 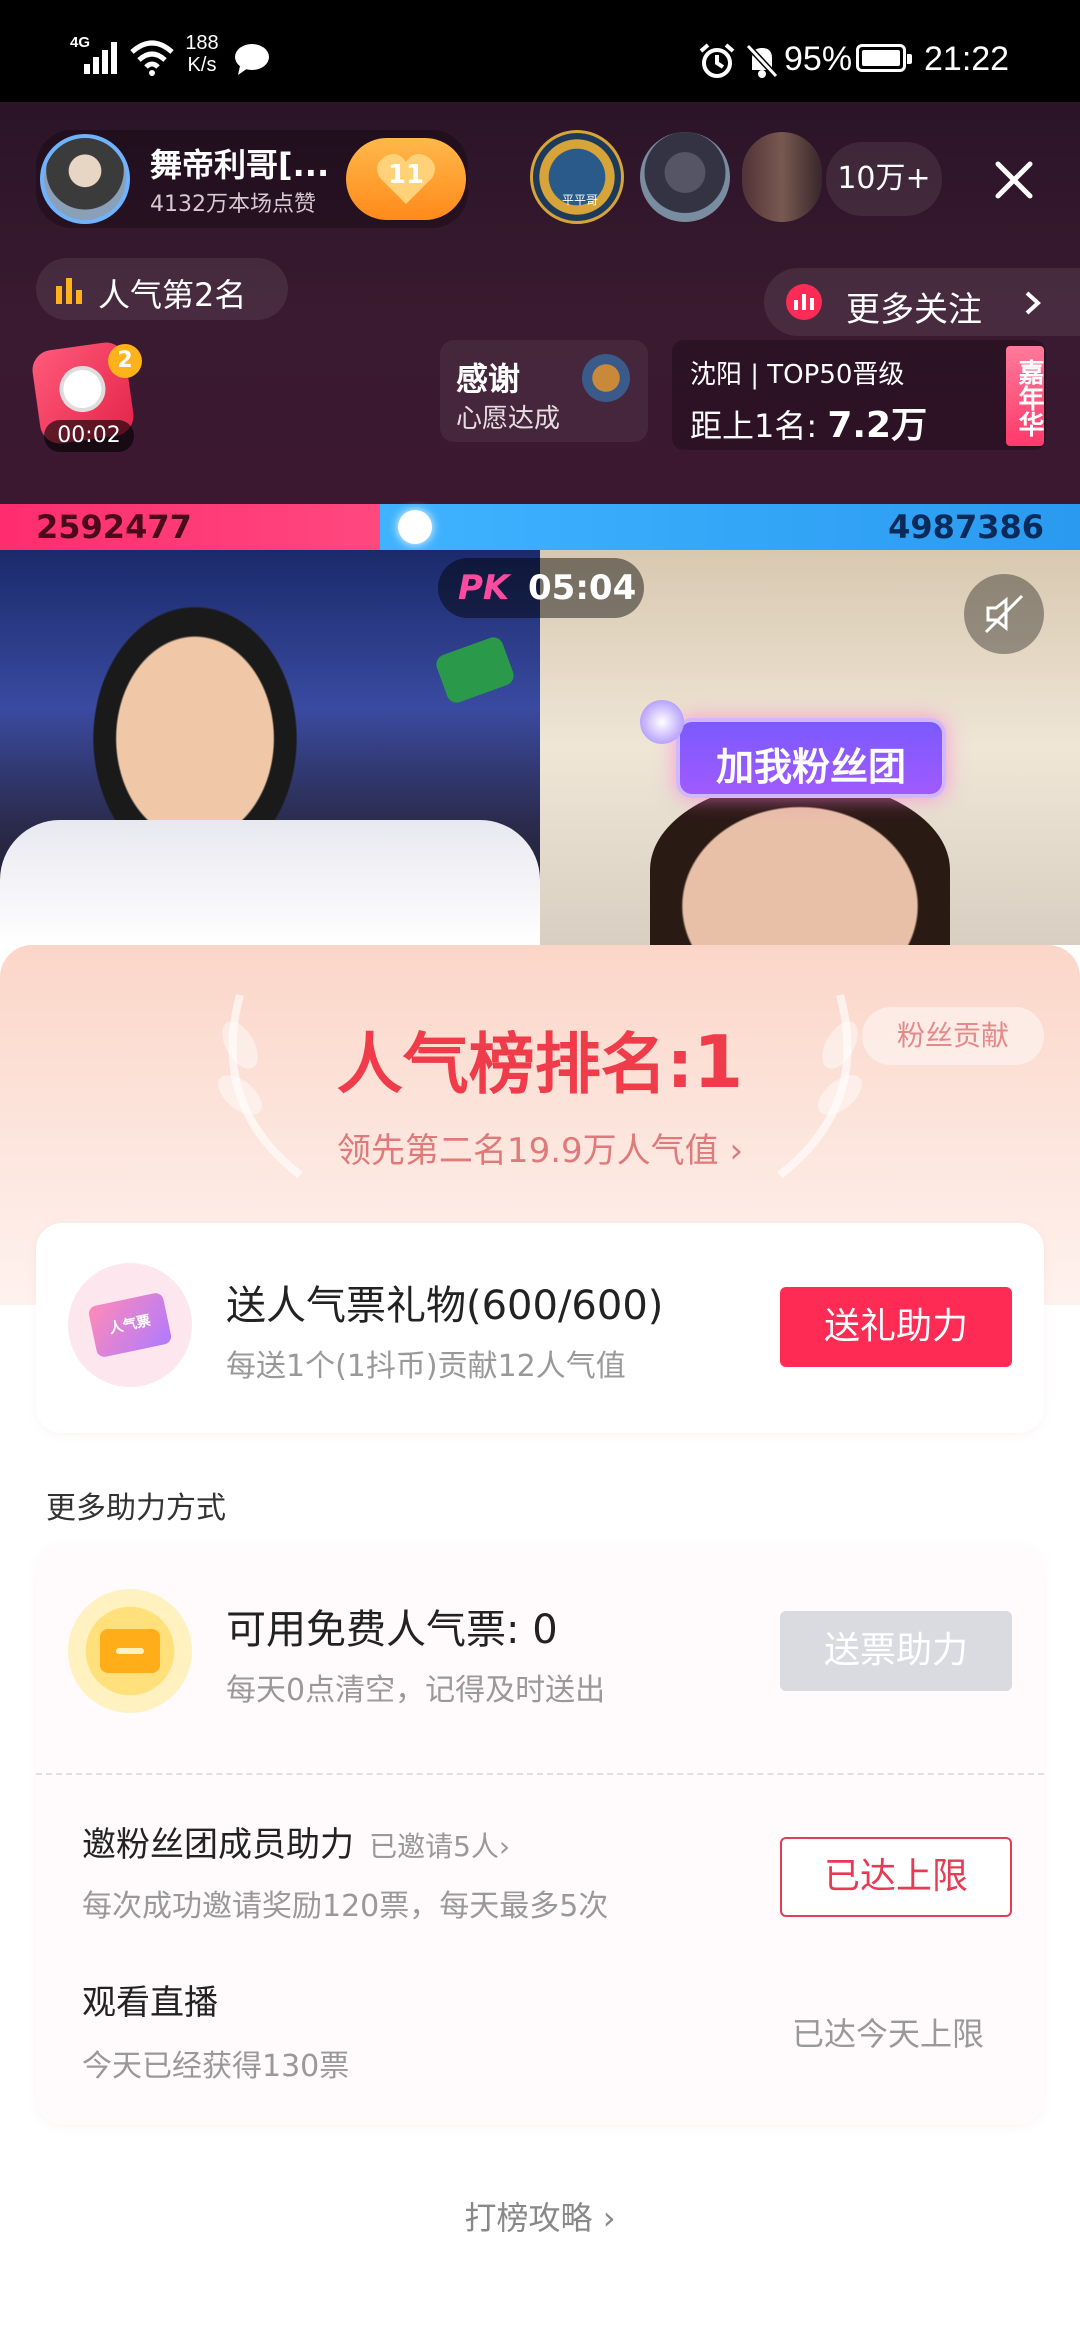 I want to click on host-likes: 4132万本场点赞, so click(x=233, y=204).